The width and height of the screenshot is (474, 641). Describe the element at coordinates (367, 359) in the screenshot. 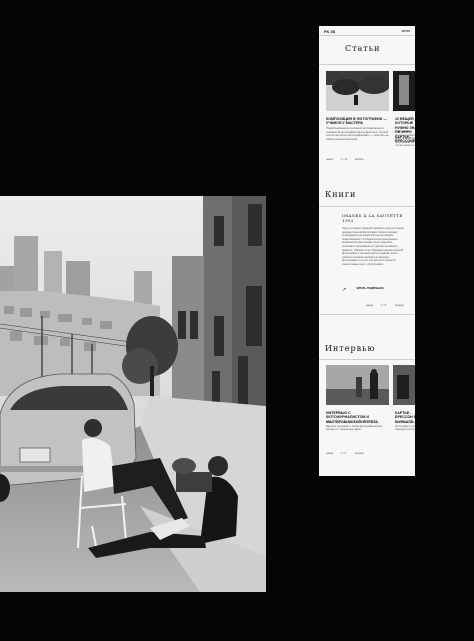

I see `interviews-divider` at that location.